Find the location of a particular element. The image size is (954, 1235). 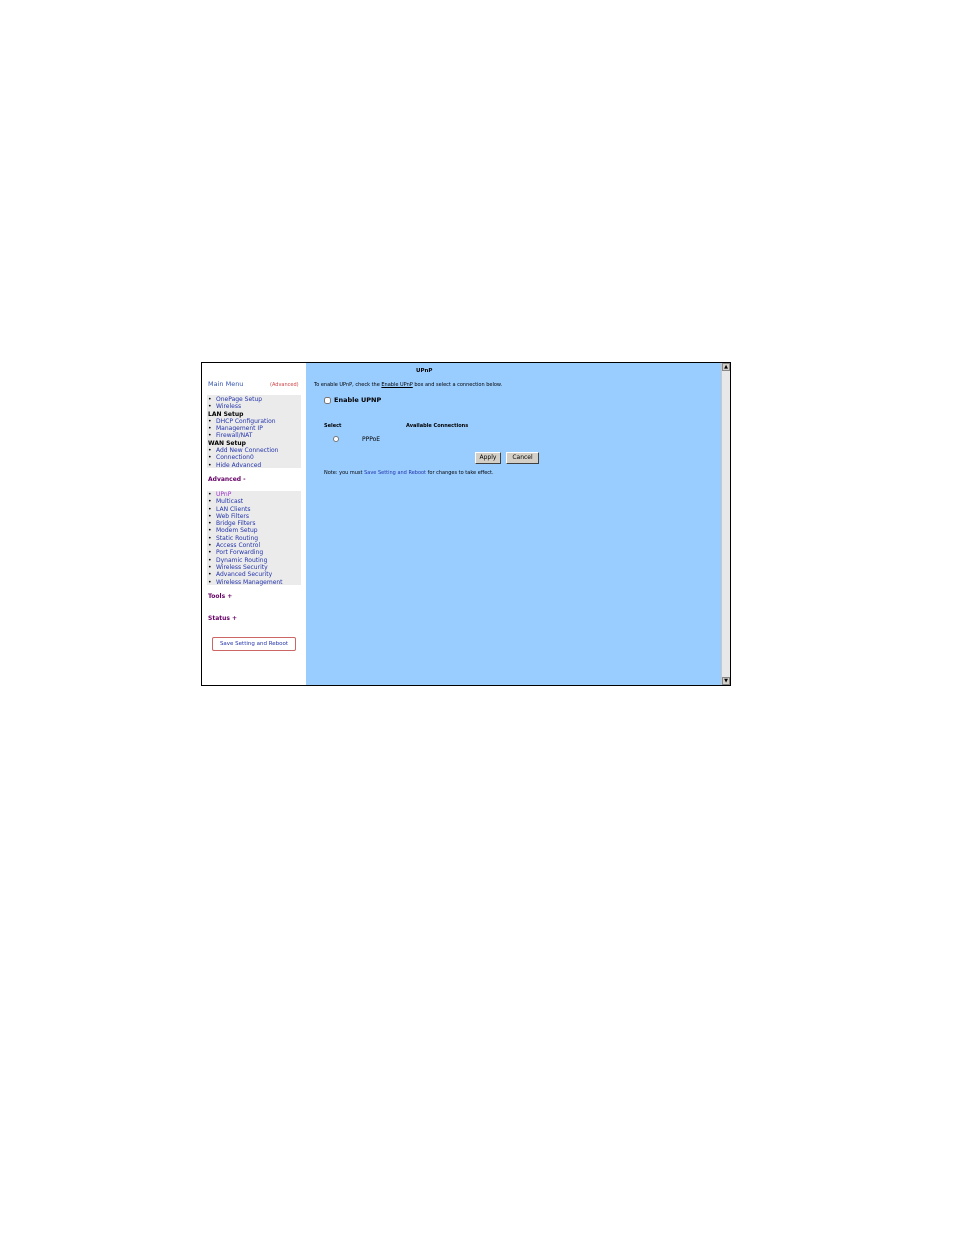

cancel-button: Cancel is located at coordinates (522, 458).